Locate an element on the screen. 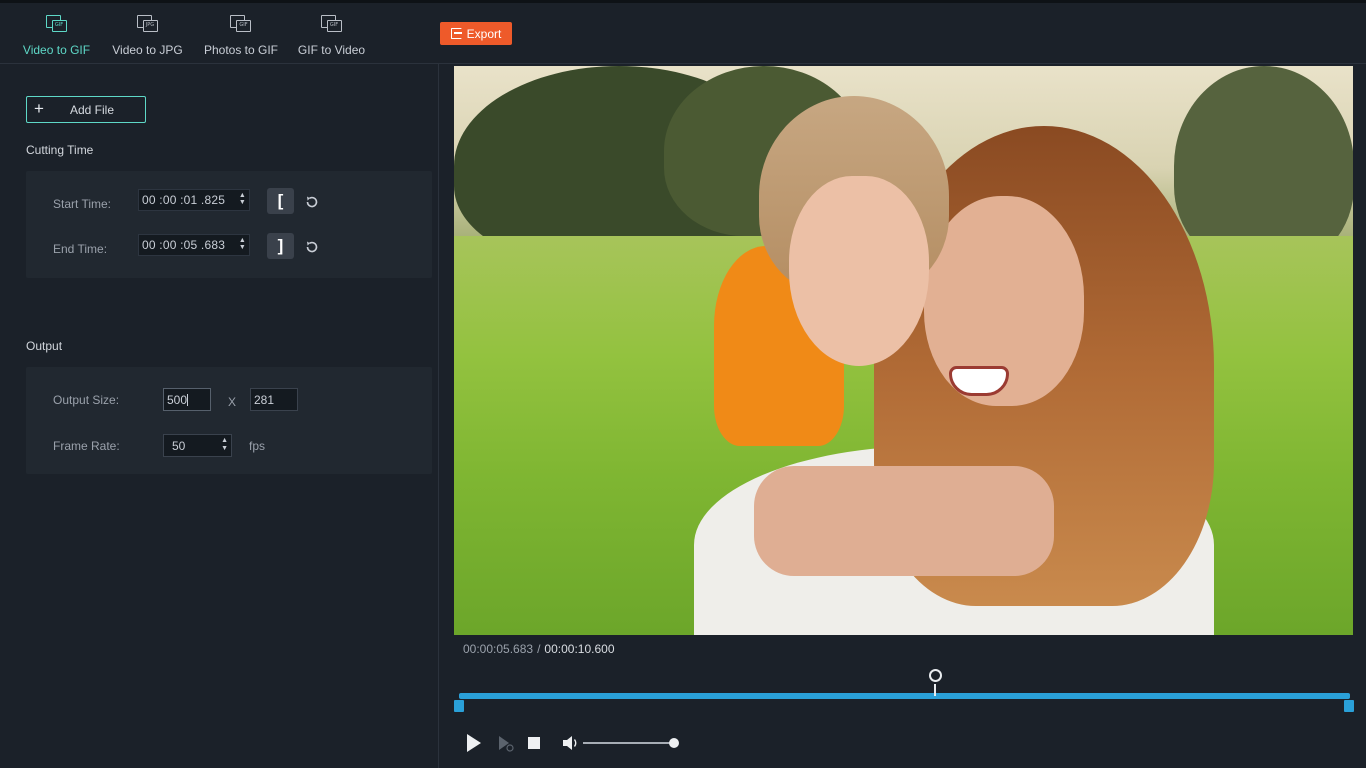 This screenshot has width=1366, height=768. text-cursor is located at coordinates (188, 400).